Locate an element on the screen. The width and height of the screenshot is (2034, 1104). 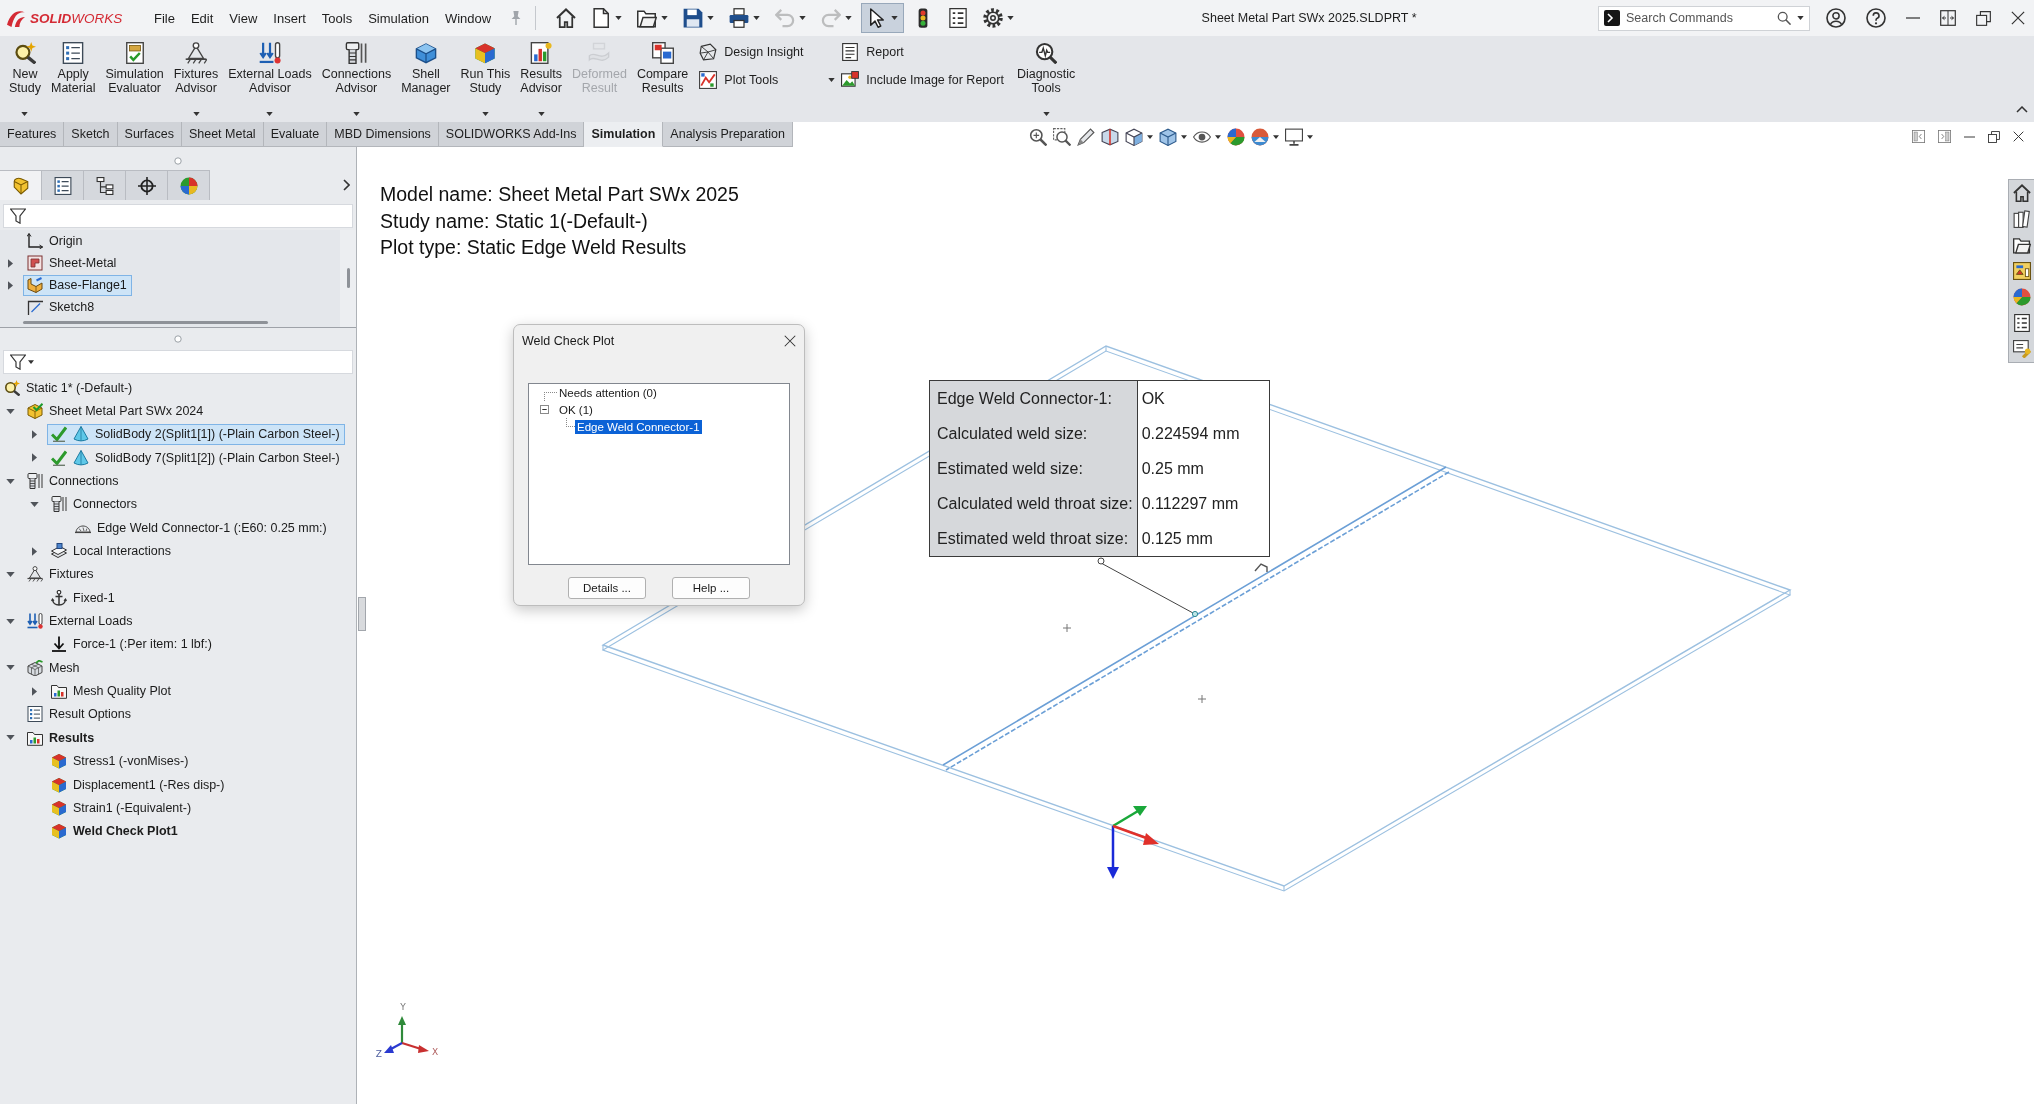
ribbon-button: Design Insight is located at coordinates (767, 51).